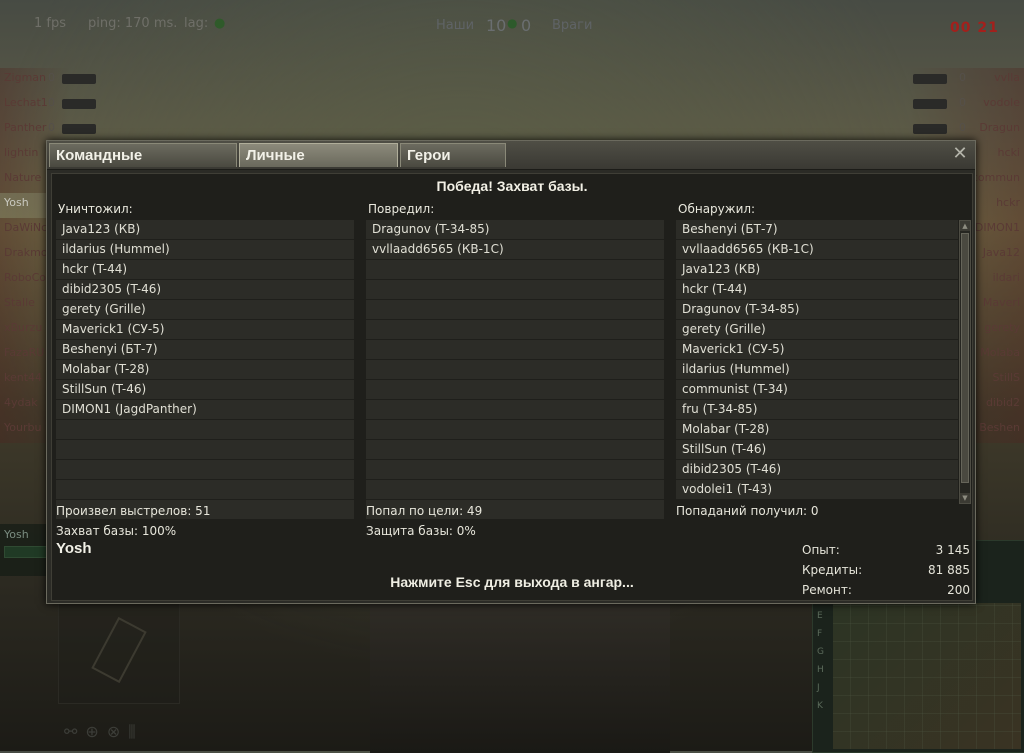  What do you see at coordinates (133, 511) in the screenshot?
I see `shots-fired: Произвел выстрелов: 51` at bounding box center [133, 511].